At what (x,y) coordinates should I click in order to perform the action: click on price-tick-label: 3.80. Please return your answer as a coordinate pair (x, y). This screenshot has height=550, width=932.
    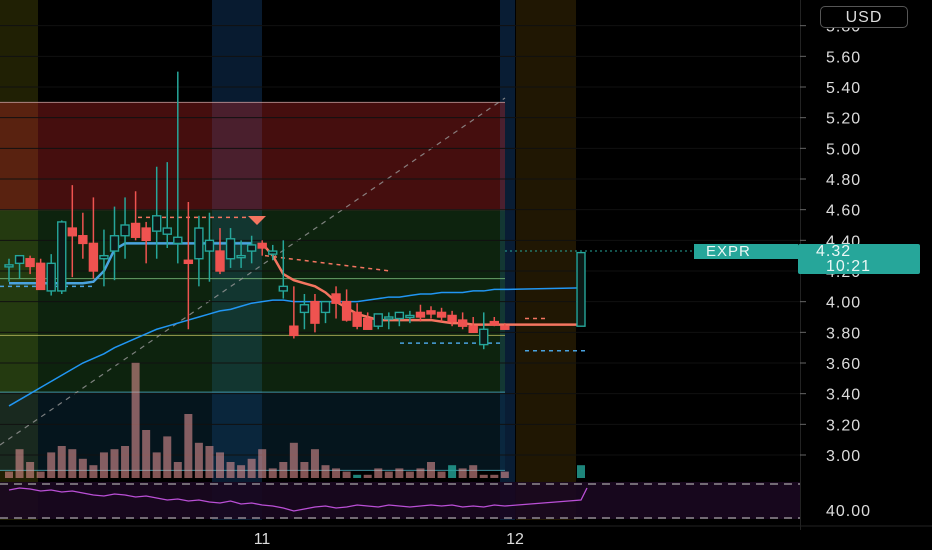
    Looking at the image, I should click on (843, 333).